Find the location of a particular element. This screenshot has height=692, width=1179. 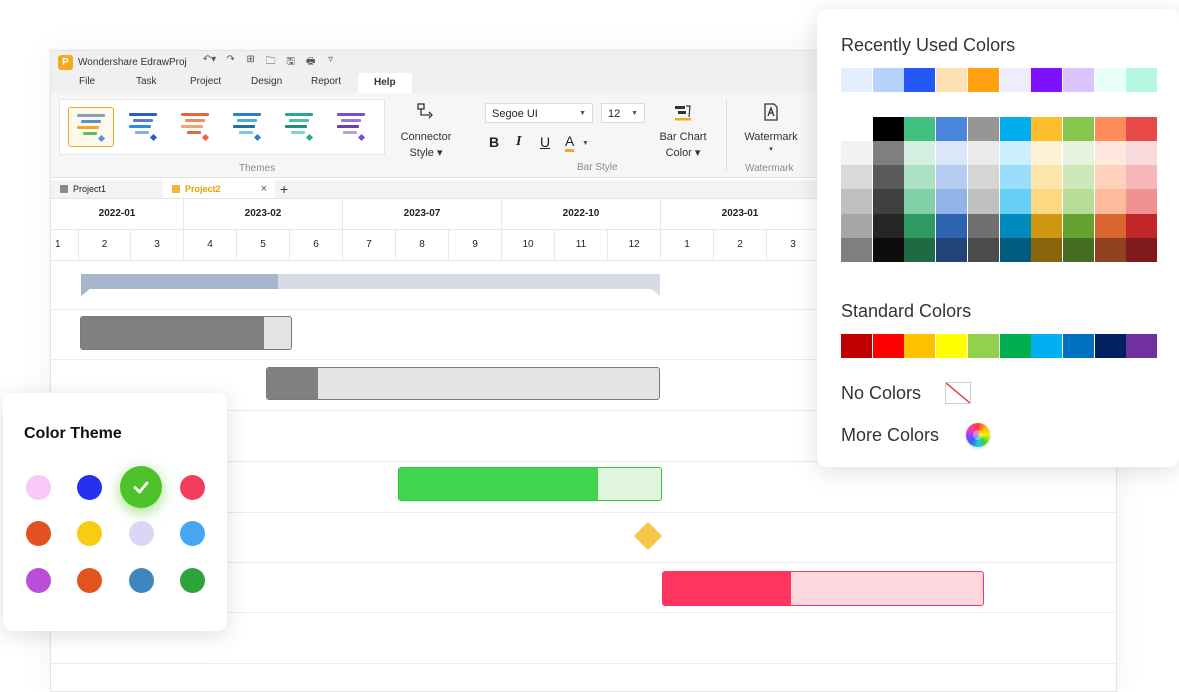

menu-file: File is located at coordinates (87, 81).